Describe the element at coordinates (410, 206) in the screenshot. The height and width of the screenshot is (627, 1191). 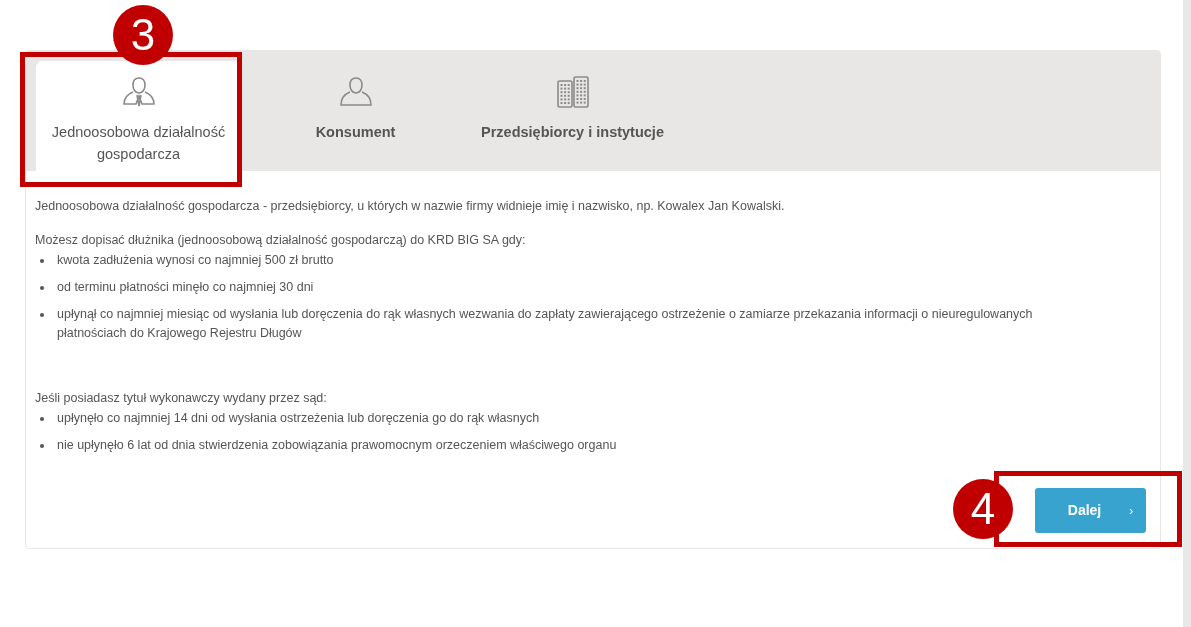
I see `intro-text: Jednoosobowa działalność gospodarcza - przedsiębiorcy, u których w nazwie firmy widnieje imię i nazwisko, np. Kowalex Jan Kowalski.` at that location.